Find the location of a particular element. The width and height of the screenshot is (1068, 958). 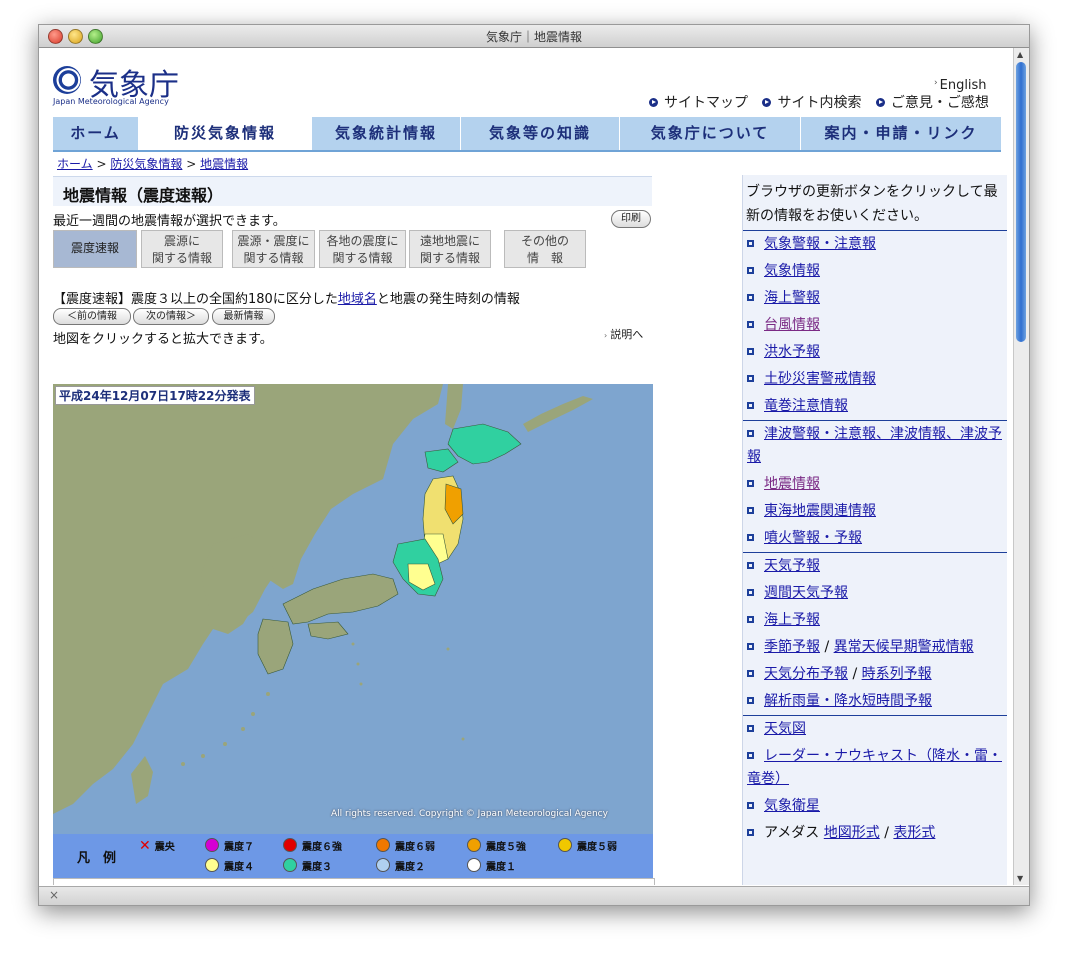

print-button: 印刷 is located at coordinates (631, 219).